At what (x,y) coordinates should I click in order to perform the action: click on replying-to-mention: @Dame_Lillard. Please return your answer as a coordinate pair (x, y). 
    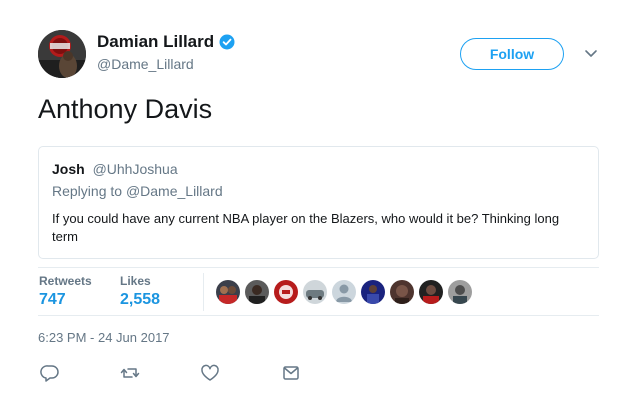
    Looking at the image, I should click on (174, 191).